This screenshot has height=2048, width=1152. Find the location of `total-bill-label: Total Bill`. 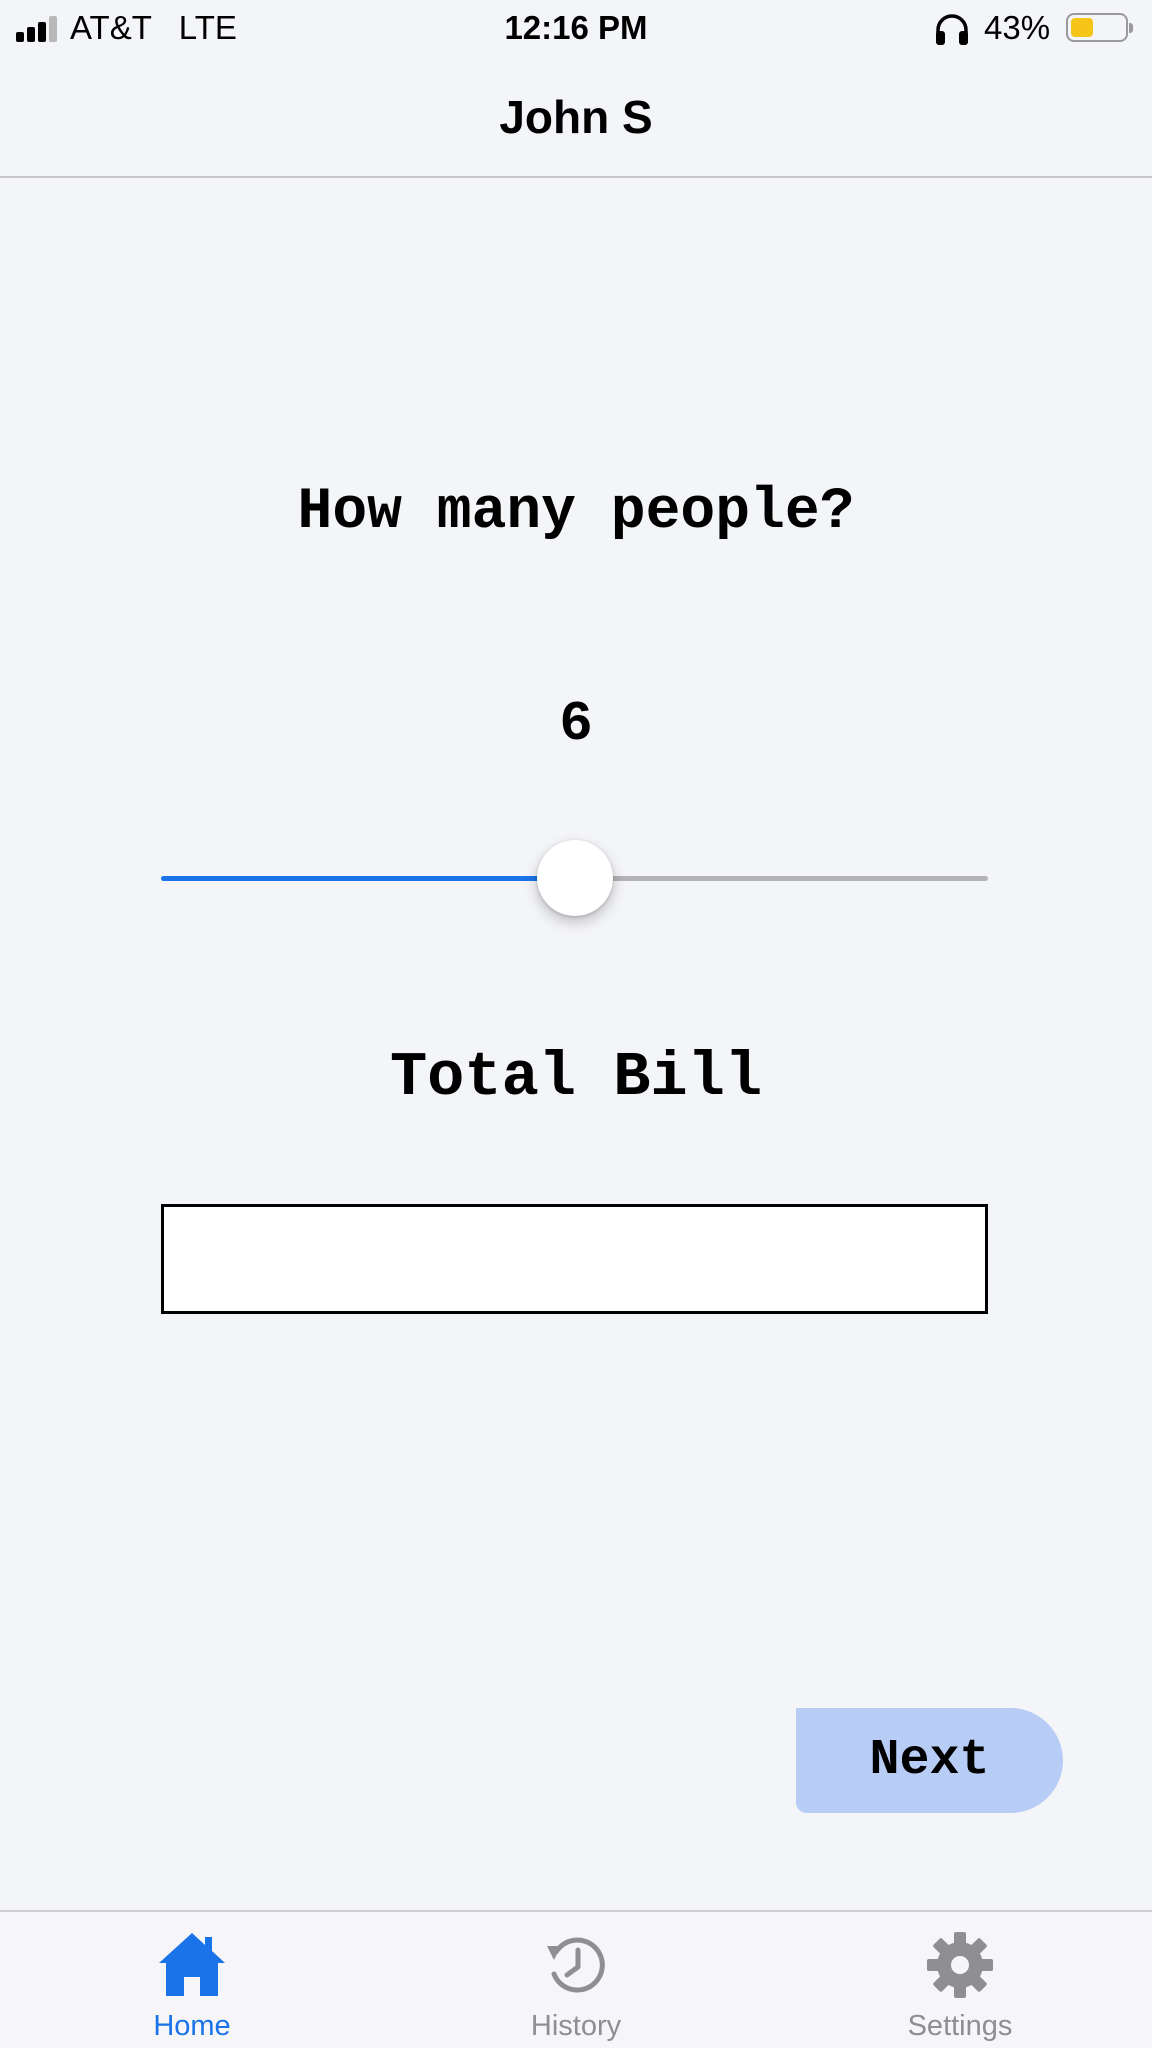

total-bill-label: Total Bill is located at coordinates (576, 1077).